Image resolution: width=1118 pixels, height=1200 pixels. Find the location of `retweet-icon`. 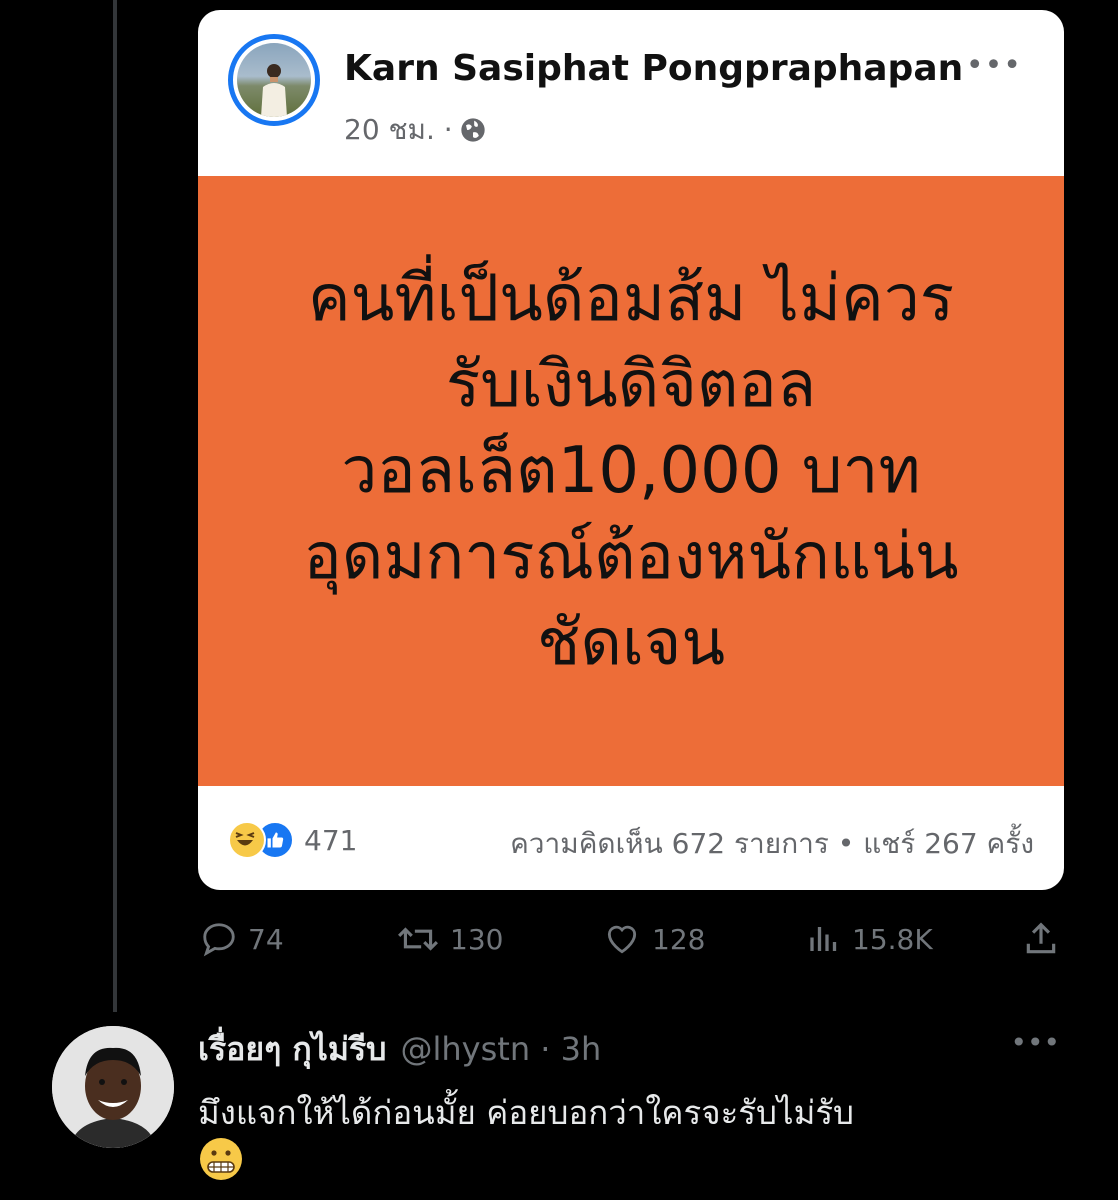

retweet-icon is located at coordinates (418, 939).